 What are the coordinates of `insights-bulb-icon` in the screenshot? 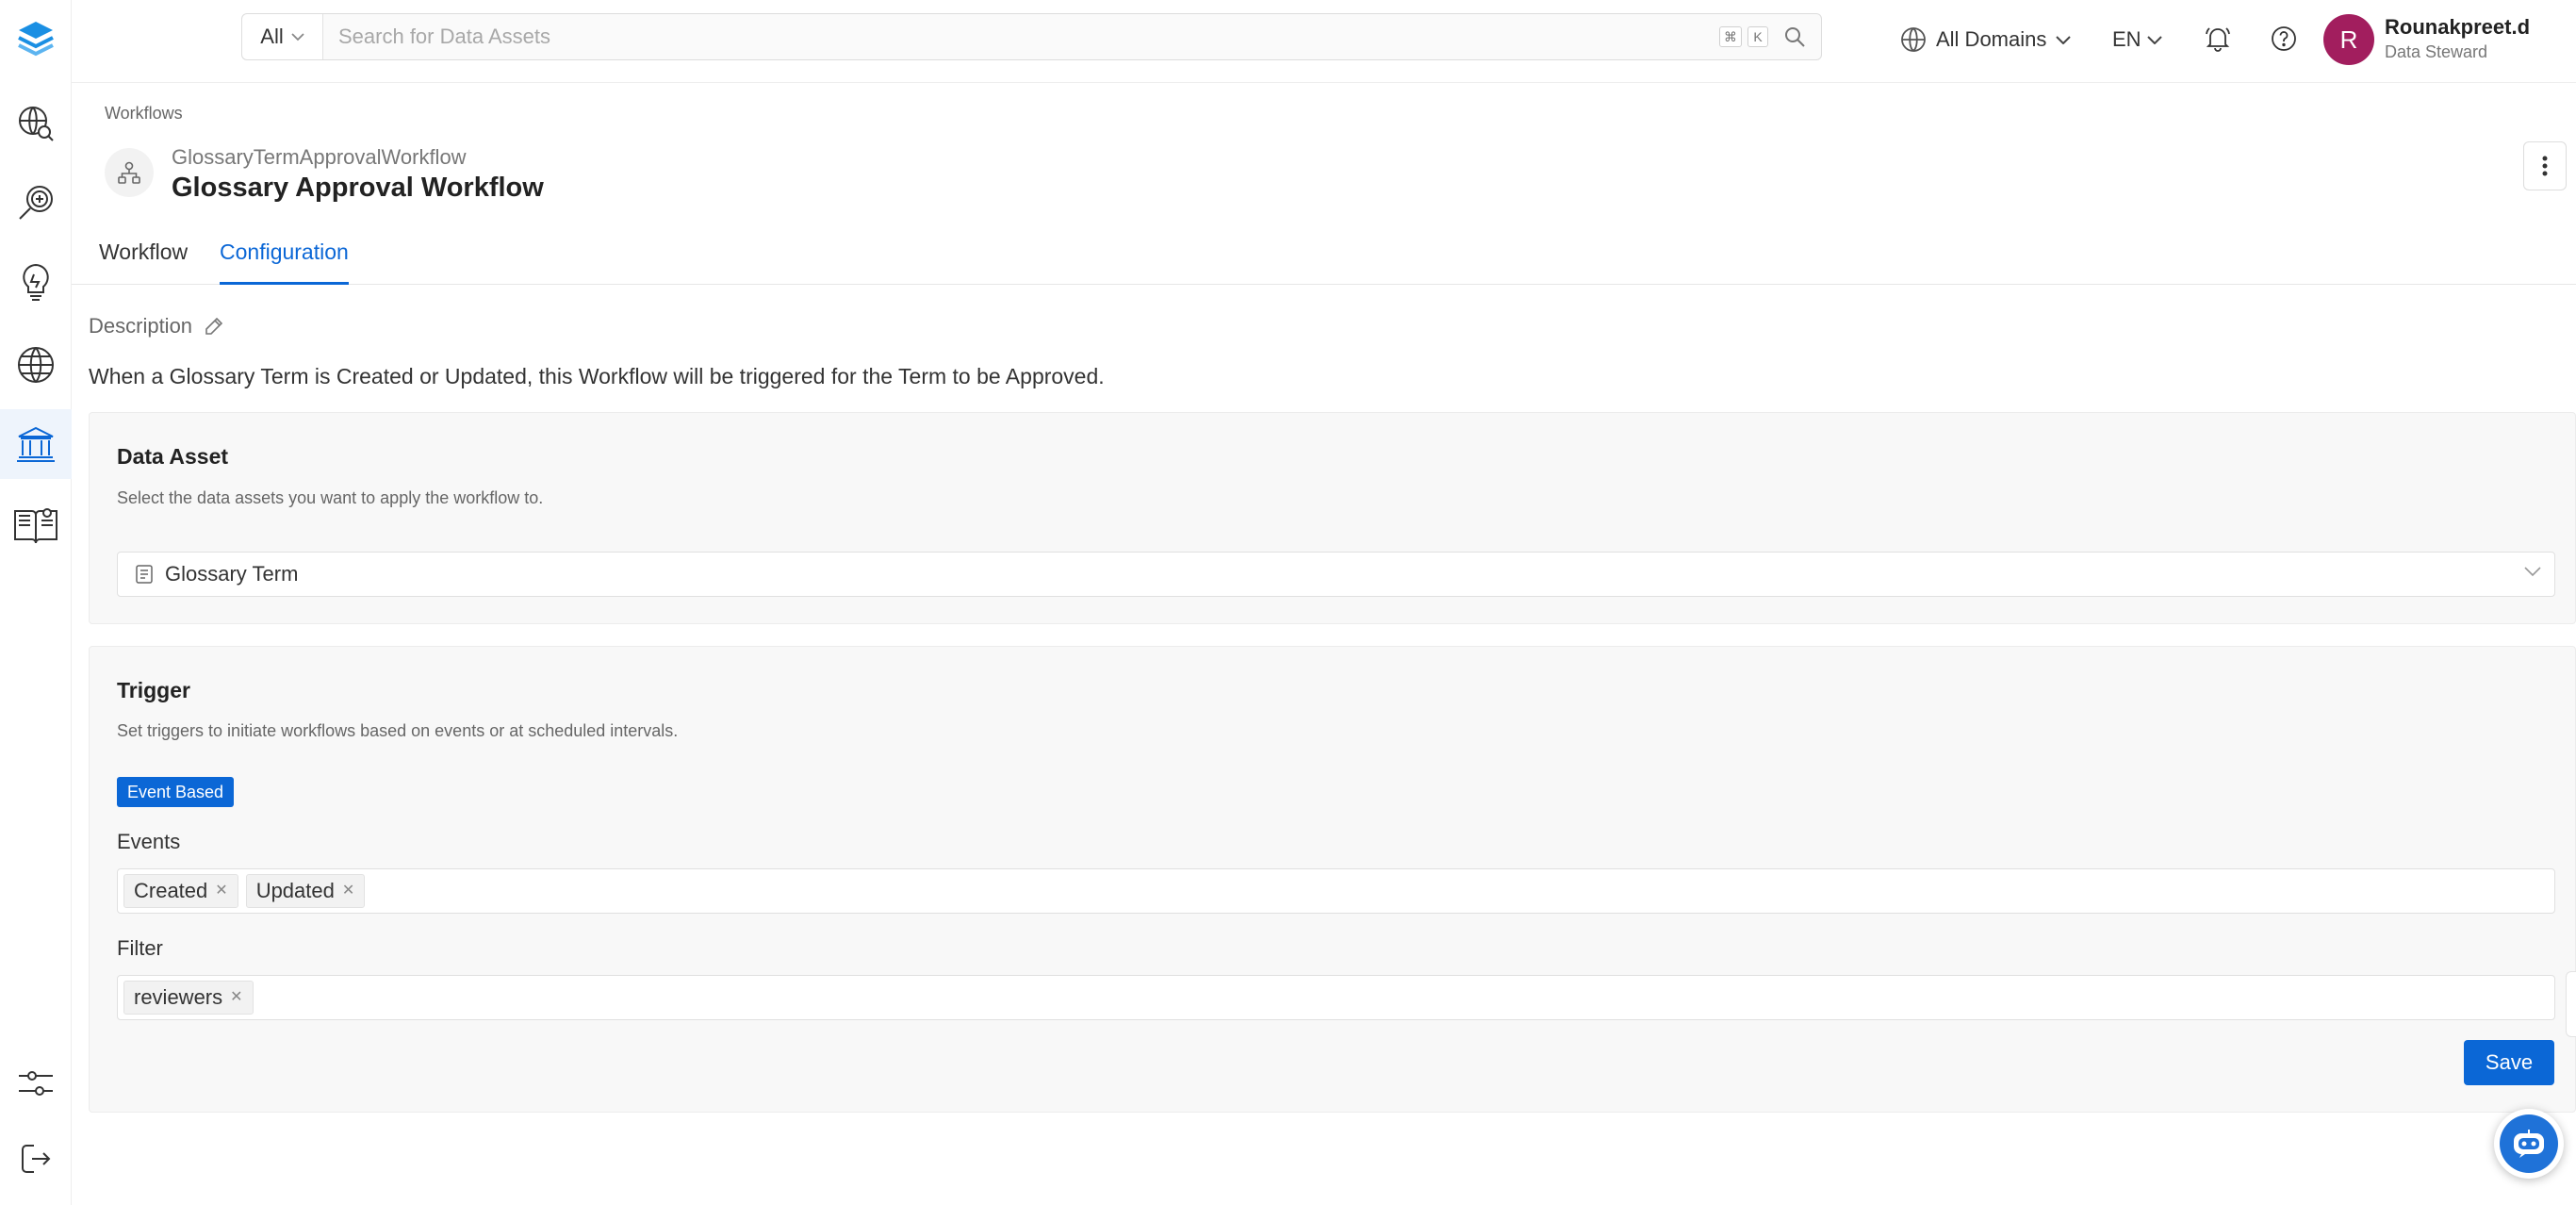 It's located at (36, 282).